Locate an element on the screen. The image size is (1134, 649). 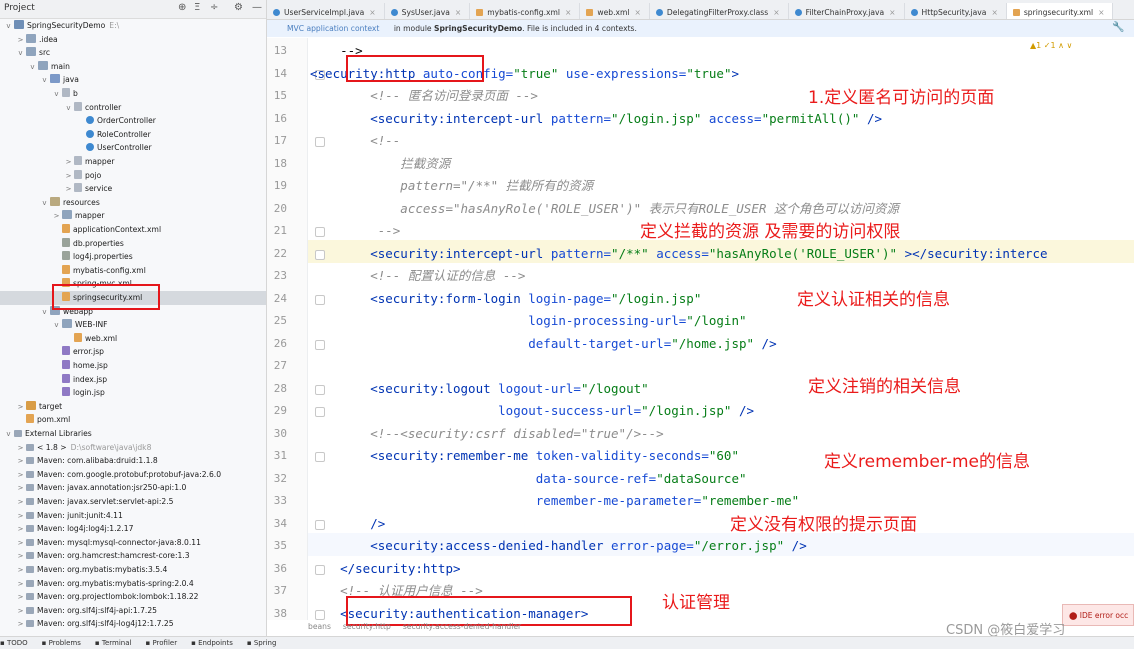
tree-item: mybatis-config.xml is located at coordinates (133, 271).